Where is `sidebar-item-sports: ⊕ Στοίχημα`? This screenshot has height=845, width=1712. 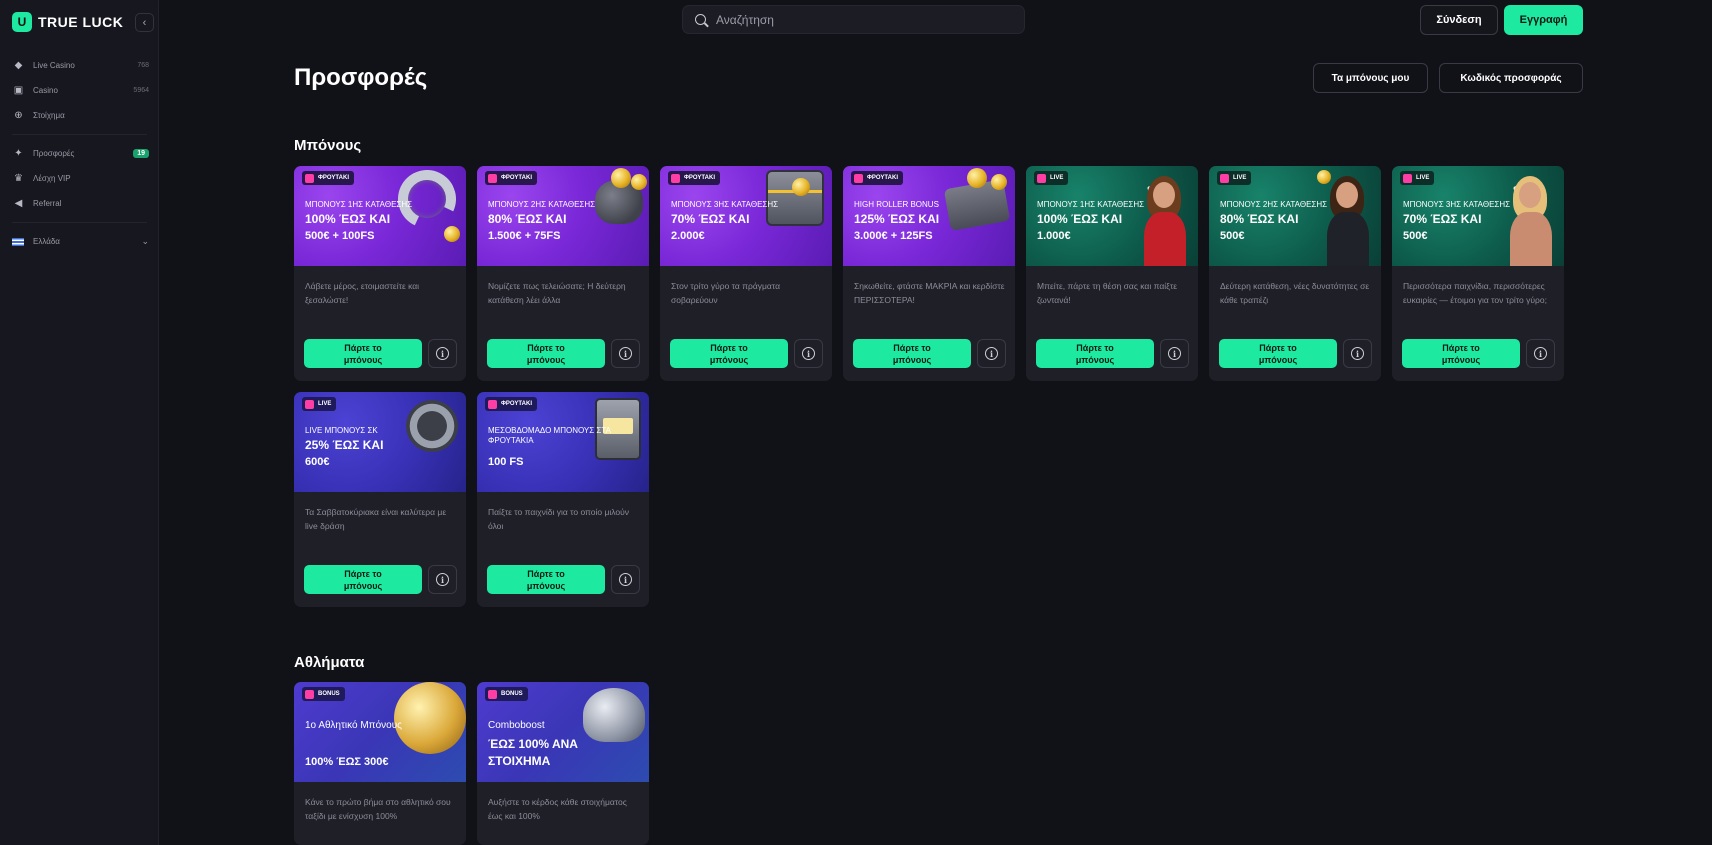 sidebar-item-sports: ⊕ Στοίχημα is located at coordinates (79, 115).